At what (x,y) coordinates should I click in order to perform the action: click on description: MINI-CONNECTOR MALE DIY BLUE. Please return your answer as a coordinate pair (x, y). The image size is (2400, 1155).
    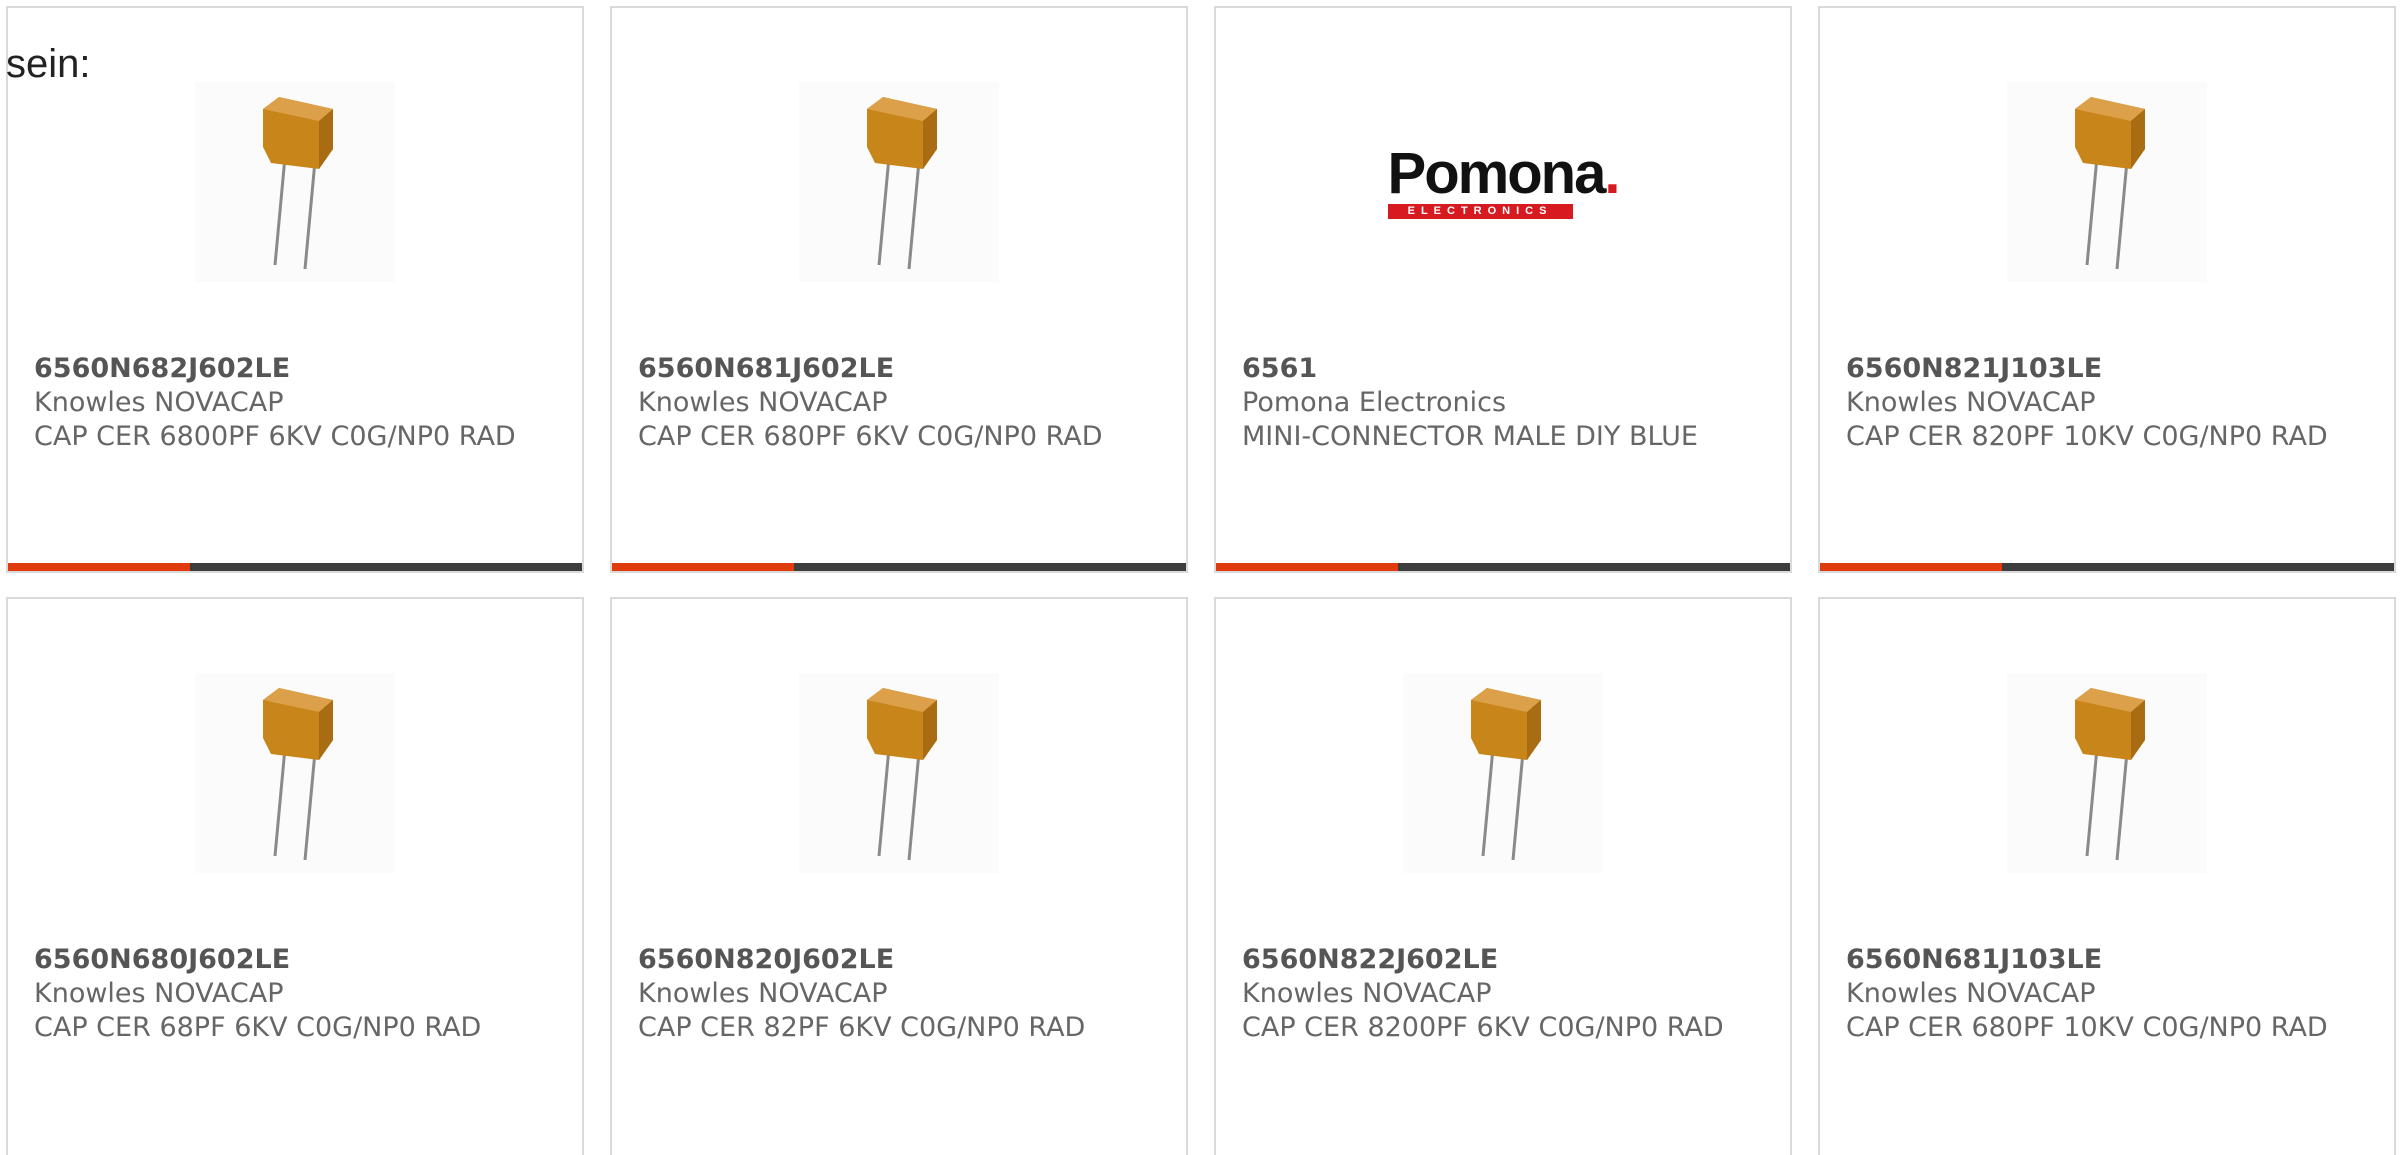
    Looking at the image, I should click on (1470, 436).